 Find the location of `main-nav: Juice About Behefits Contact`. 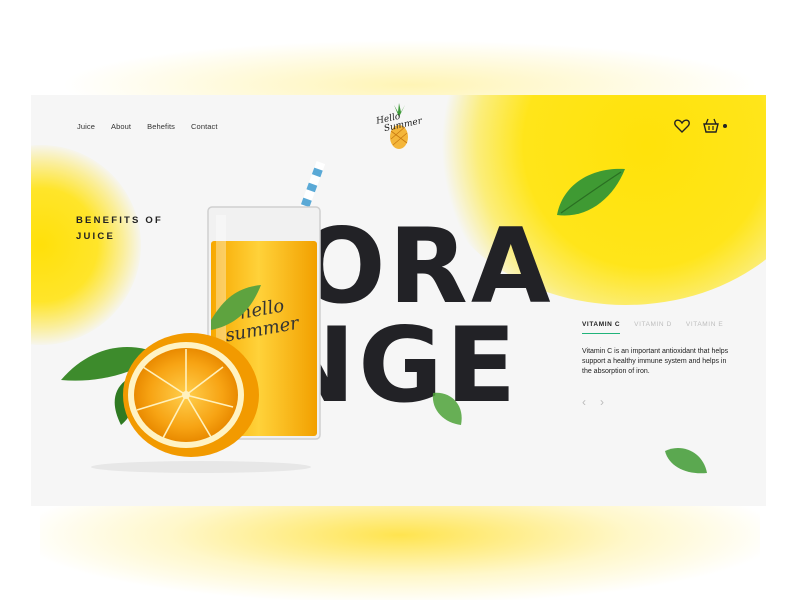

main-nav: Juice About Behefits Contact is located at coordinates (155, 126).